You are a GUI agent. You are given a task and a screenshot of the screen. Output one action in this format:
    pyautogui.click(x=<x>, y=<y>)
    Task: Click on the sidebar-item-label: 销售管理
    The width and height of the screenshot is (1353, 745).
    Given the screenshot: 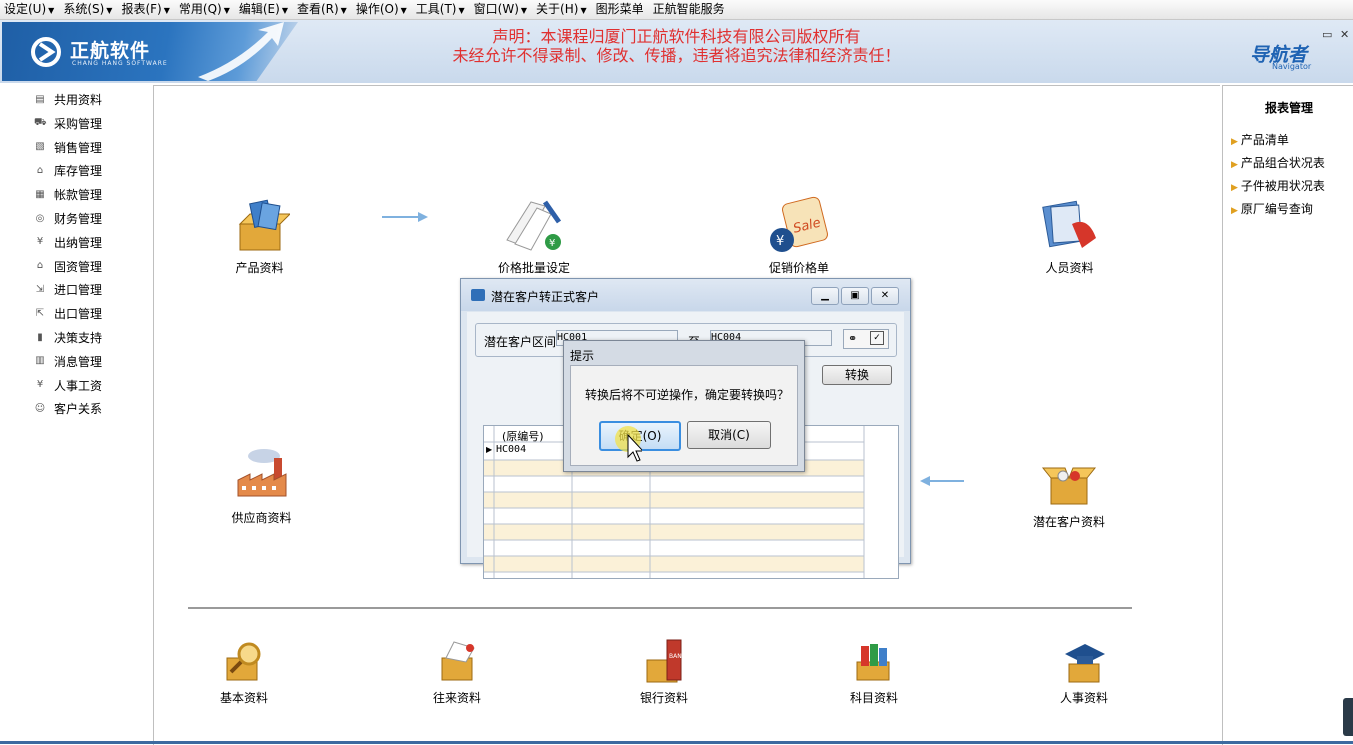 What is the action you would take?
    pyautogui.click(x=78, y=147)
    